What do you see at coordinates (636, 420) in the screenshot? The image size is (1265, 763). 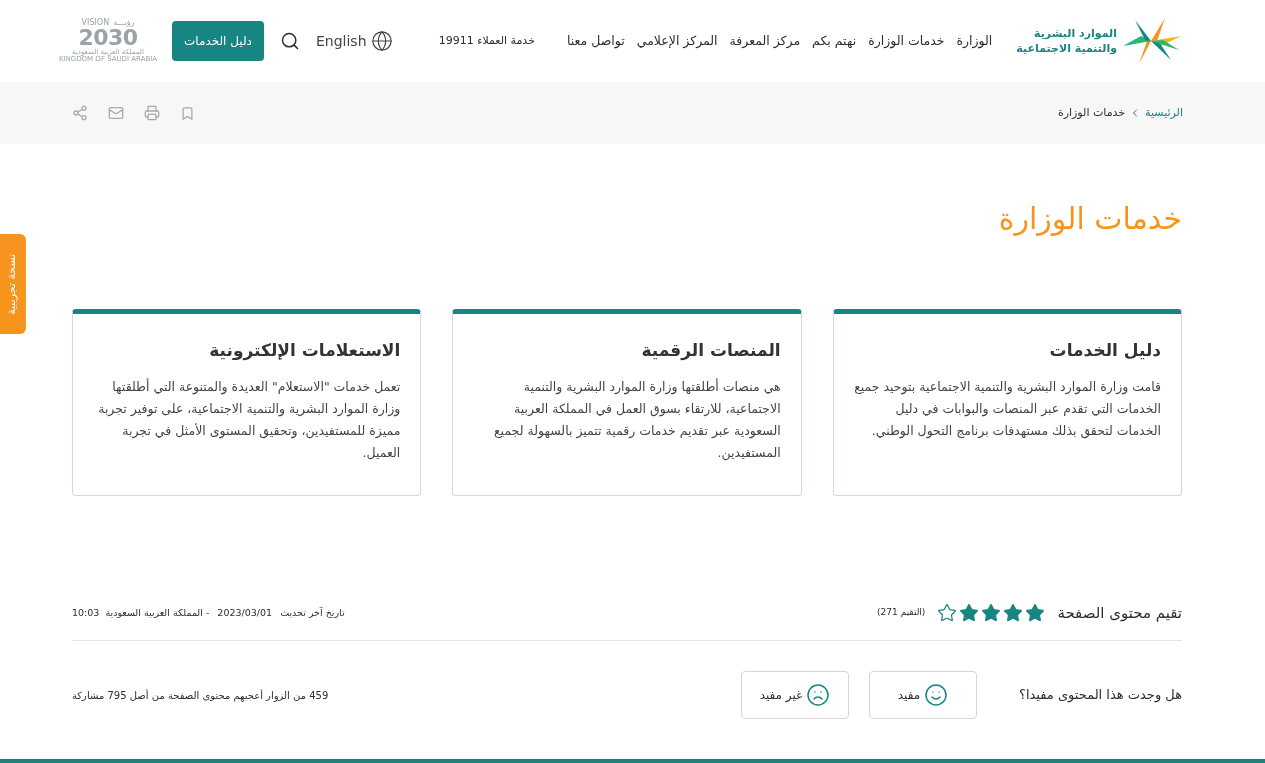 I see `card-description: هي منصات أطلقتها وزارة الموارد البشرية والتنمية الاجتماعية، للارتقاء بسوق العمل في المملكة العربية السعودية عبر تقديم خدمات رقمية تتميز بالسهولة لجميع المستفيدين.` at bounding box center [636, 420].